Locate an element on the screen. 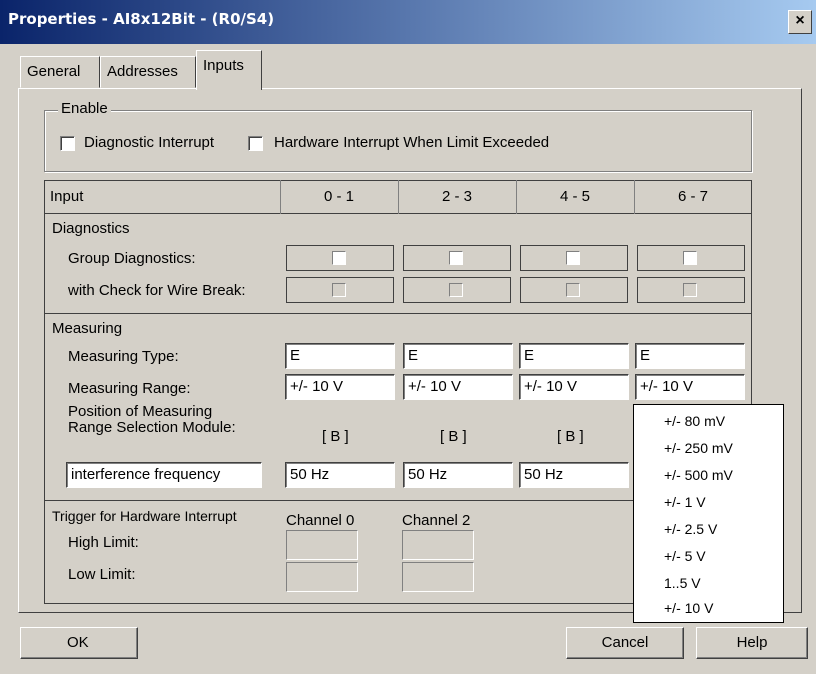 This screenshot has height=674, width=816. table-header-input: Input is located at coordinates (162, 197).